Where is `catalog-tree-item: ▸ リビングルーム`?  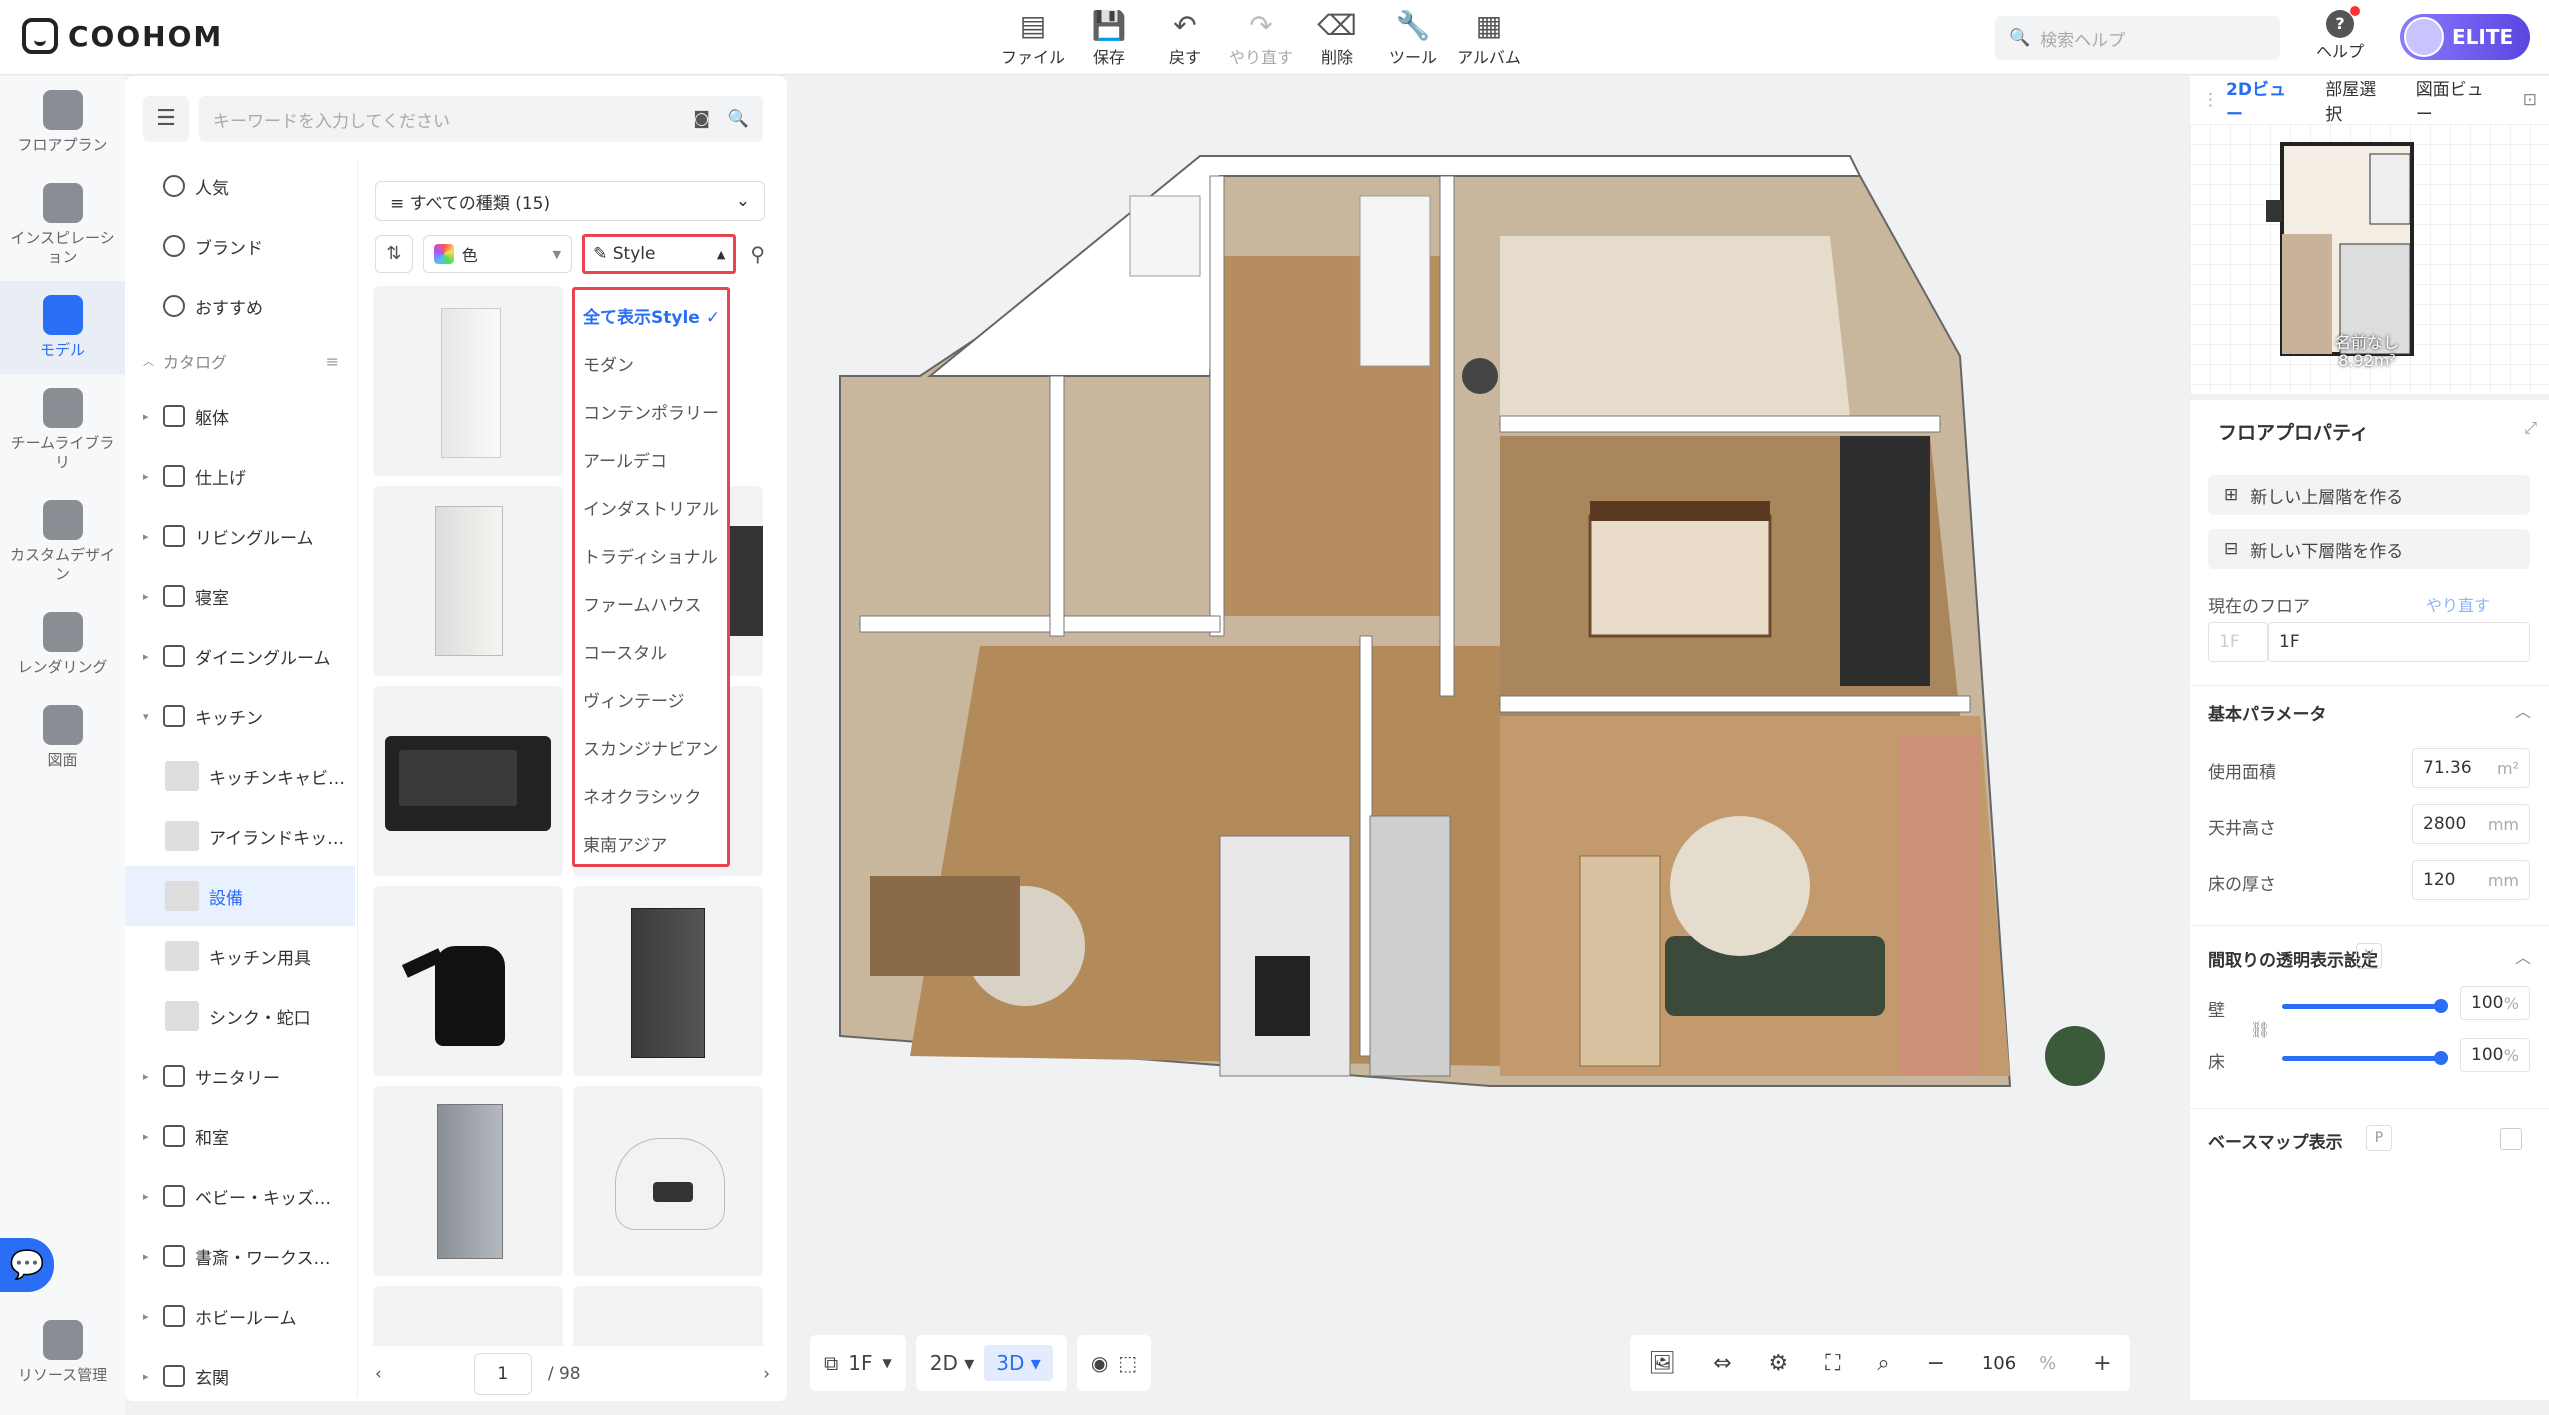 catalog-tree-item: ▸ リビングルーム is located at coordinates (240, 536).